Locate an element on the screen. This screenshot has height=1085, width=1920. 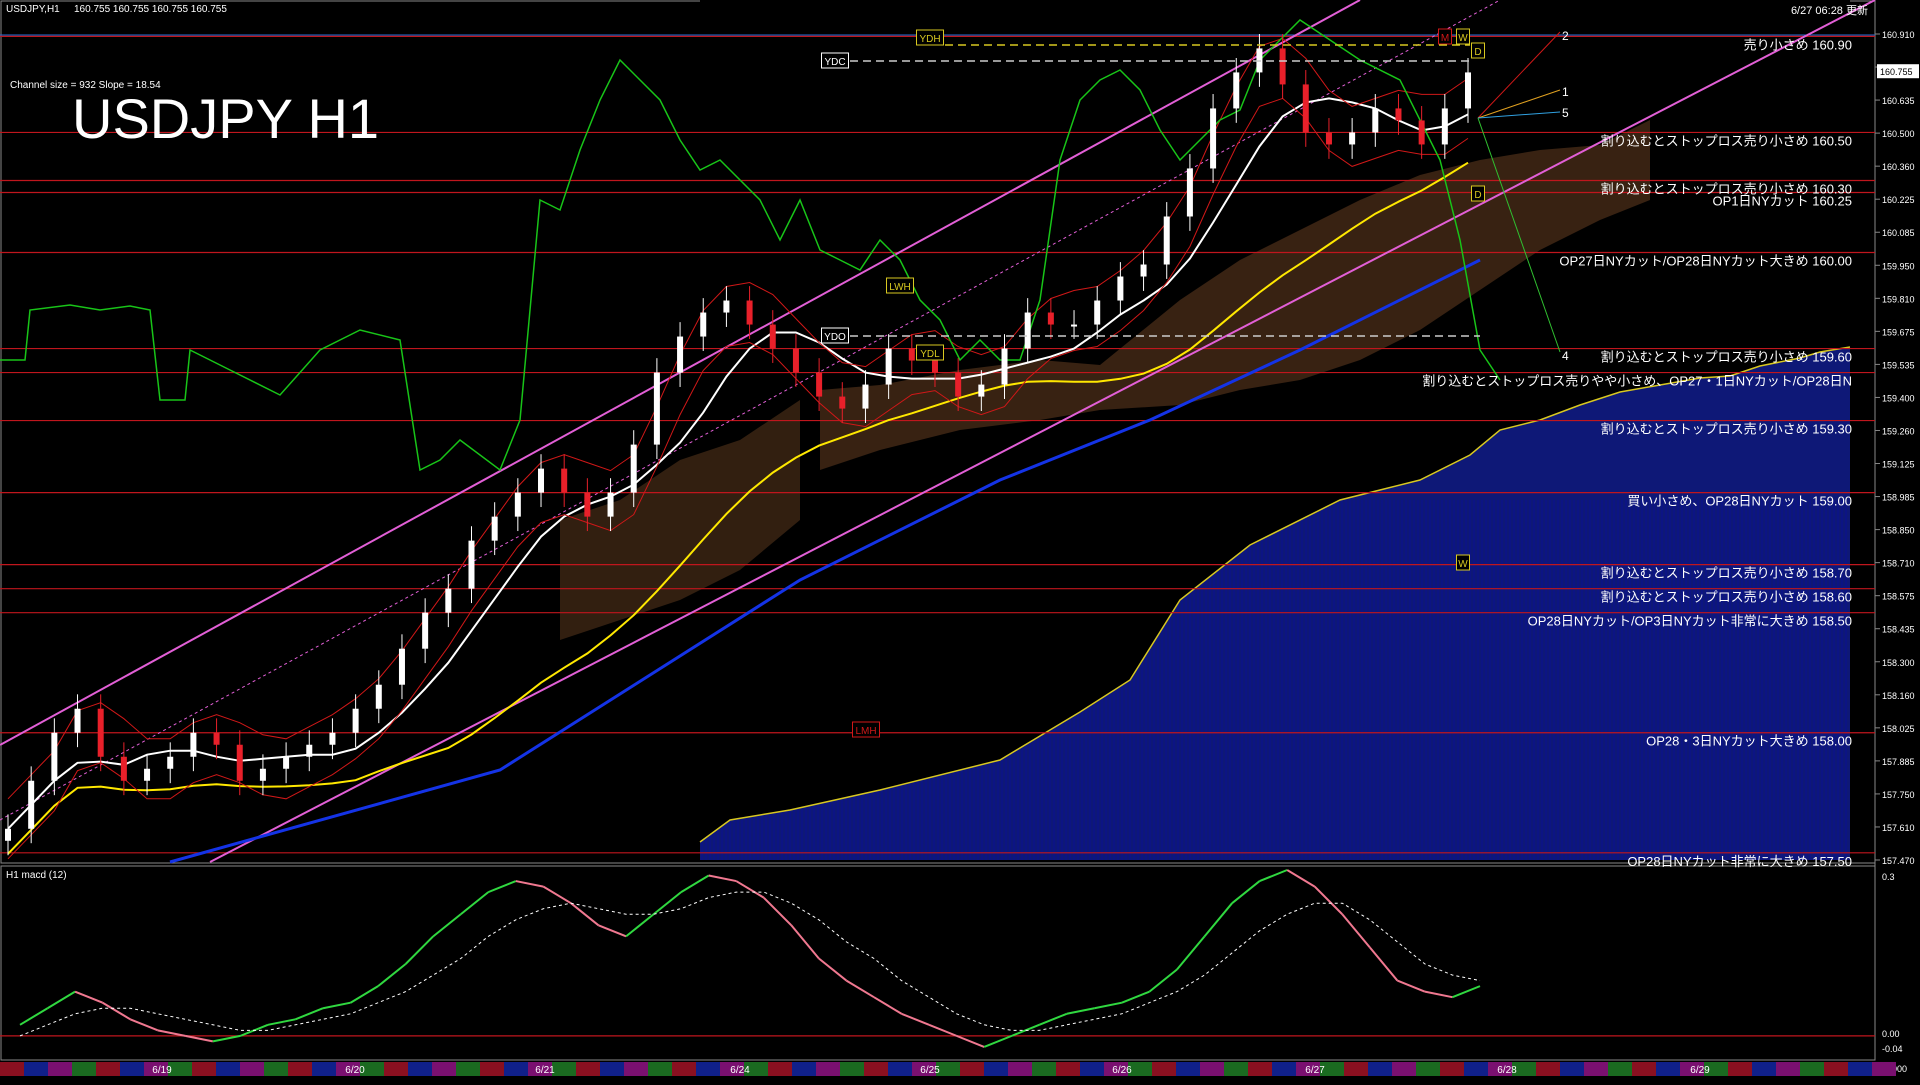
date-label: 6/24 is located at coordinates (740, 1070).